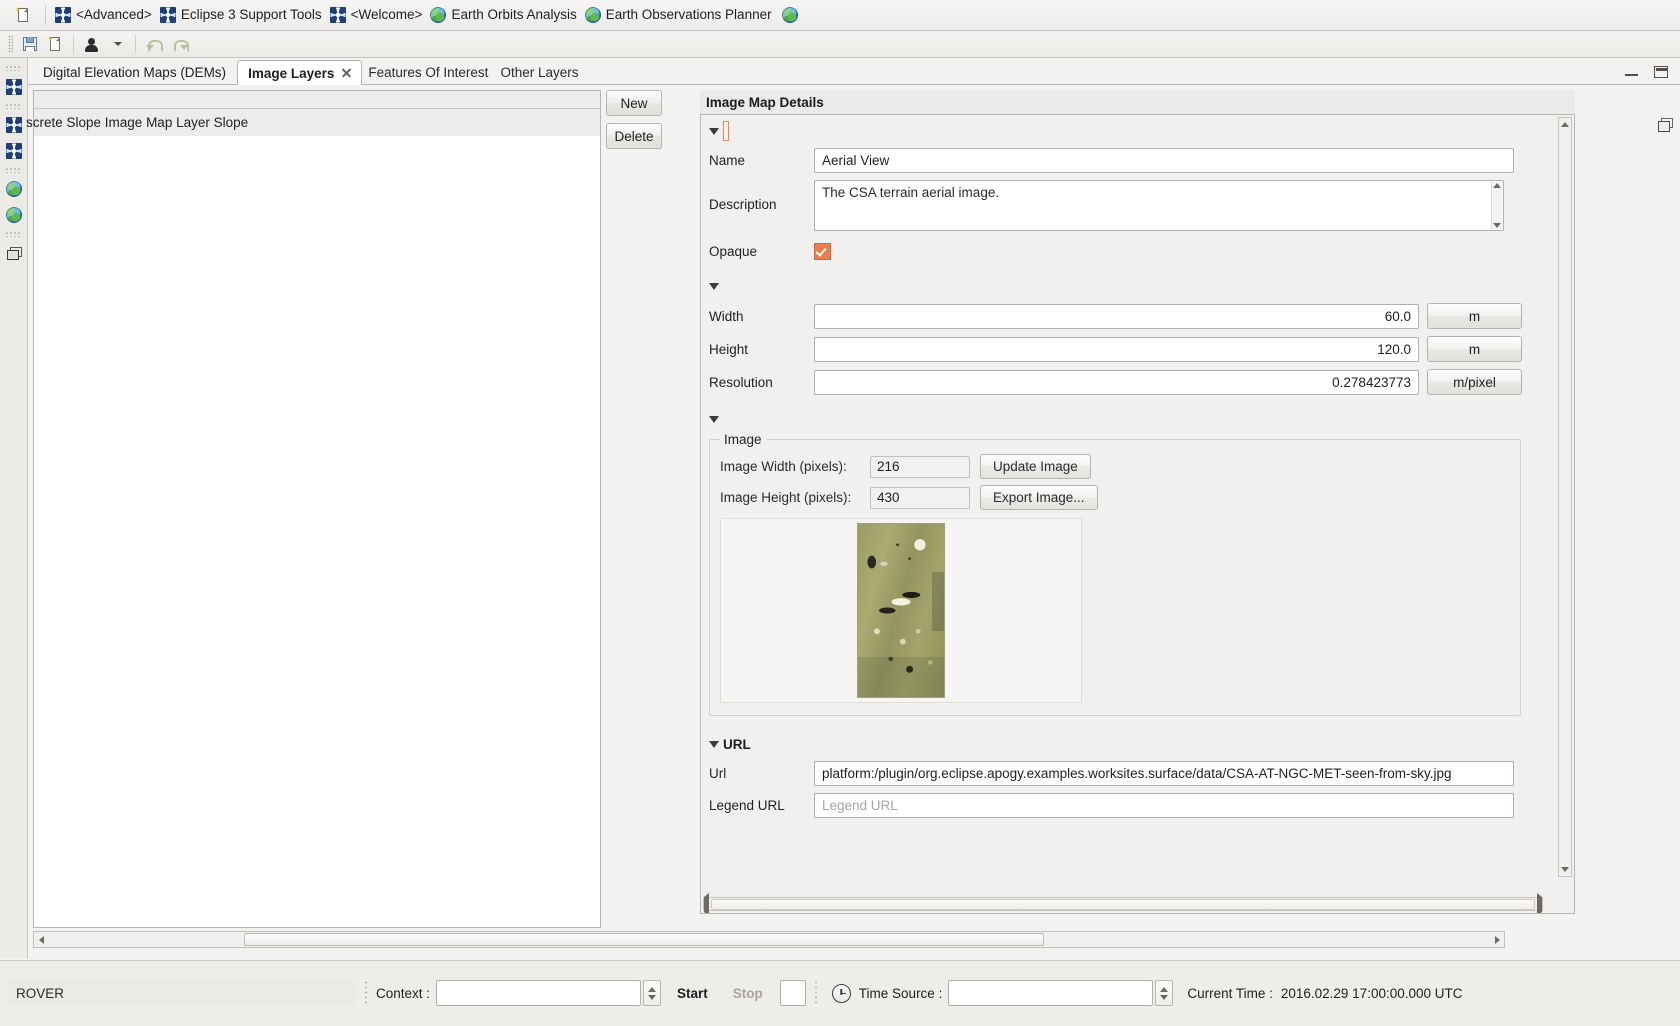 The image size is (1680, 1026). Describe the element at coordinates (243, 15) in the screenshot. I see `perspective-item-eclipse-3-support-tools: Eclipse 3 Support Tools` at that location.